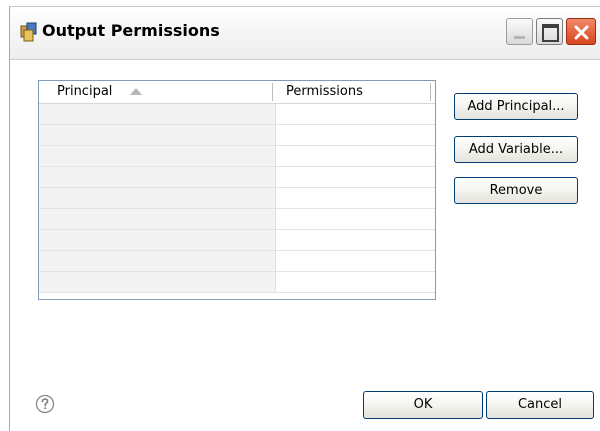 This screenshot has height=431, width=600. I want to click on ok-button: OK, so click(423, 405).